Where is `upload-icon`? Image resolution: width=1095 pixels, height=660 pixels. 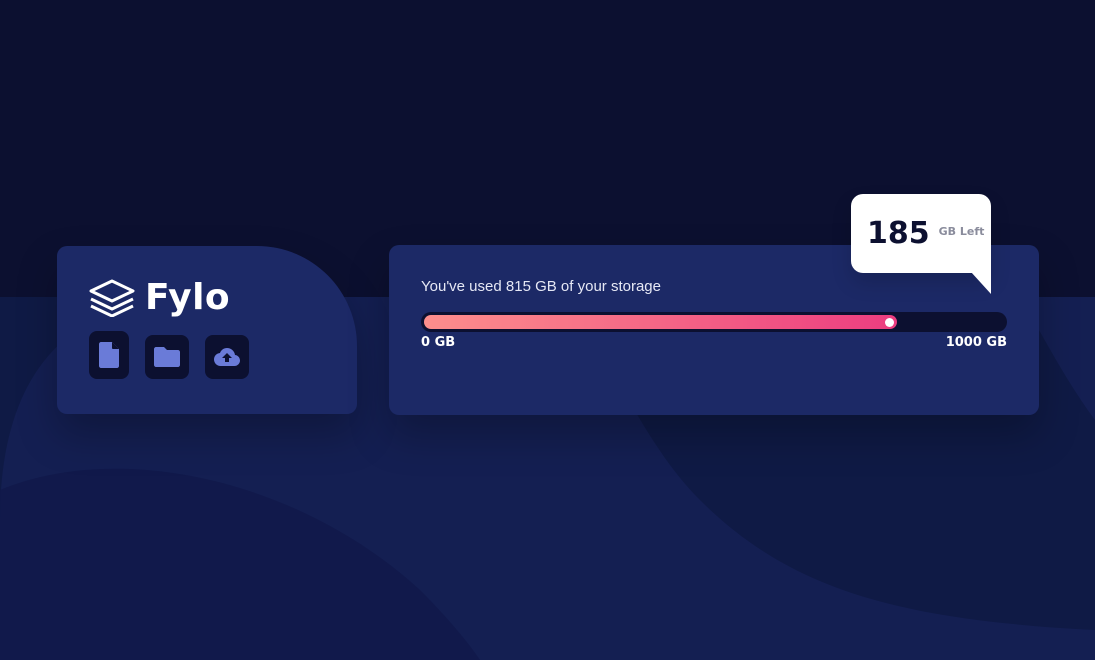 upload-icon is located at coordinates (227, 357).